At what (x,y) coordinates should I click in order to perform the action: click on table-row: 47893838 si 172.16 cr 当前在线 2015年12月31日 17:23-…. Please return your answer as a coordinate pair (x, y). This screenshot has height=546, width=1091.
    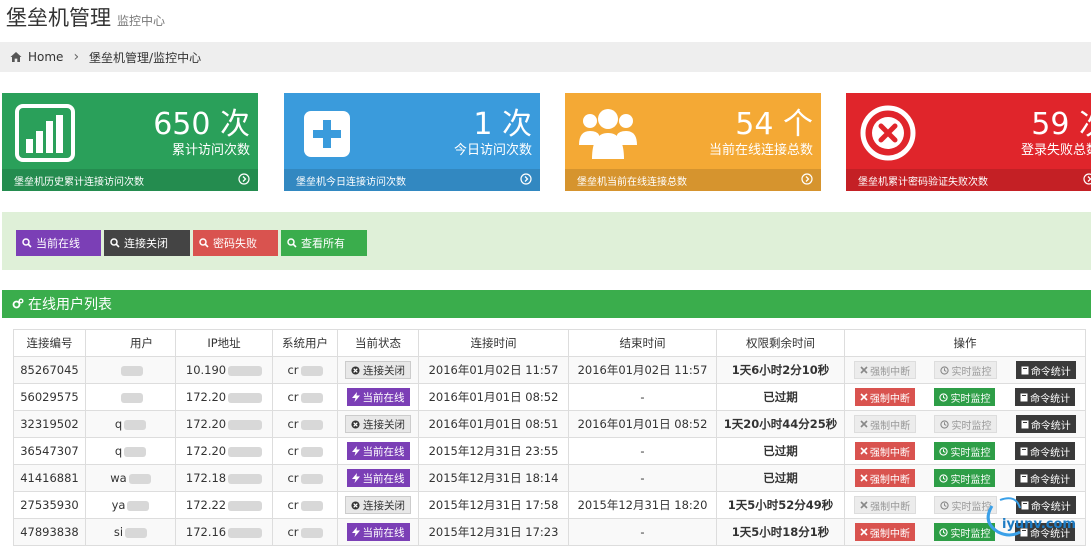
    Looking at the image, I should click on (549, 532).